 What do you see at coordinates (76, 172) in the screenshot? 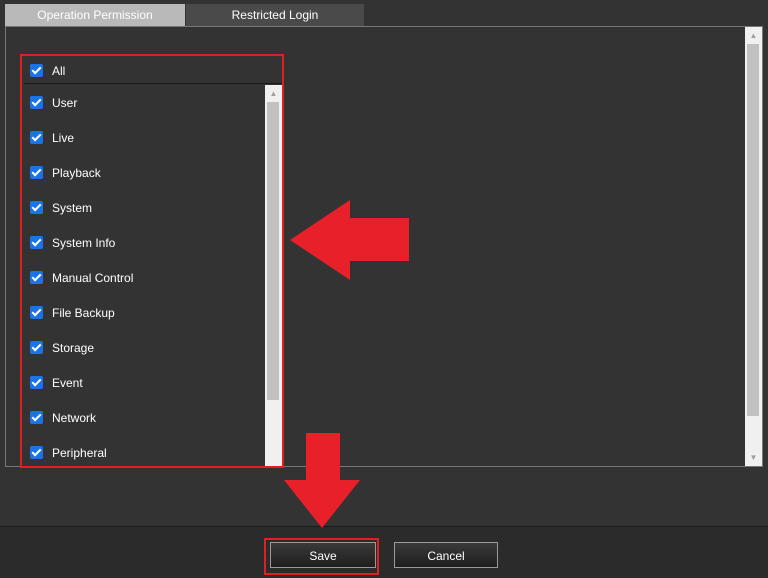
I see `permission-label: Playback` at bounding box center [76, 172].